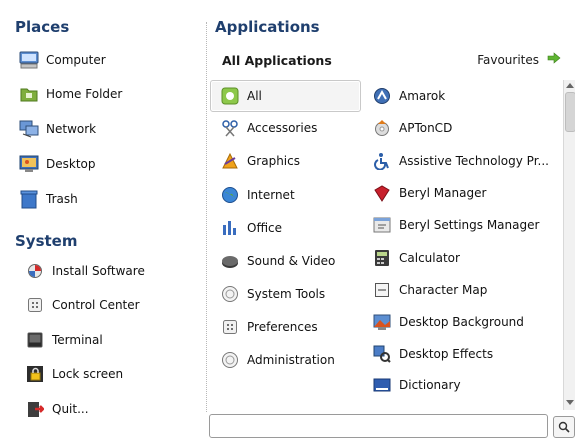 The width and height of the screenshot is (575, 442). What do you see at coordinates (570, 112) in the screenshot?
I see `scroll-thumb` at bounding box center [570, 112].